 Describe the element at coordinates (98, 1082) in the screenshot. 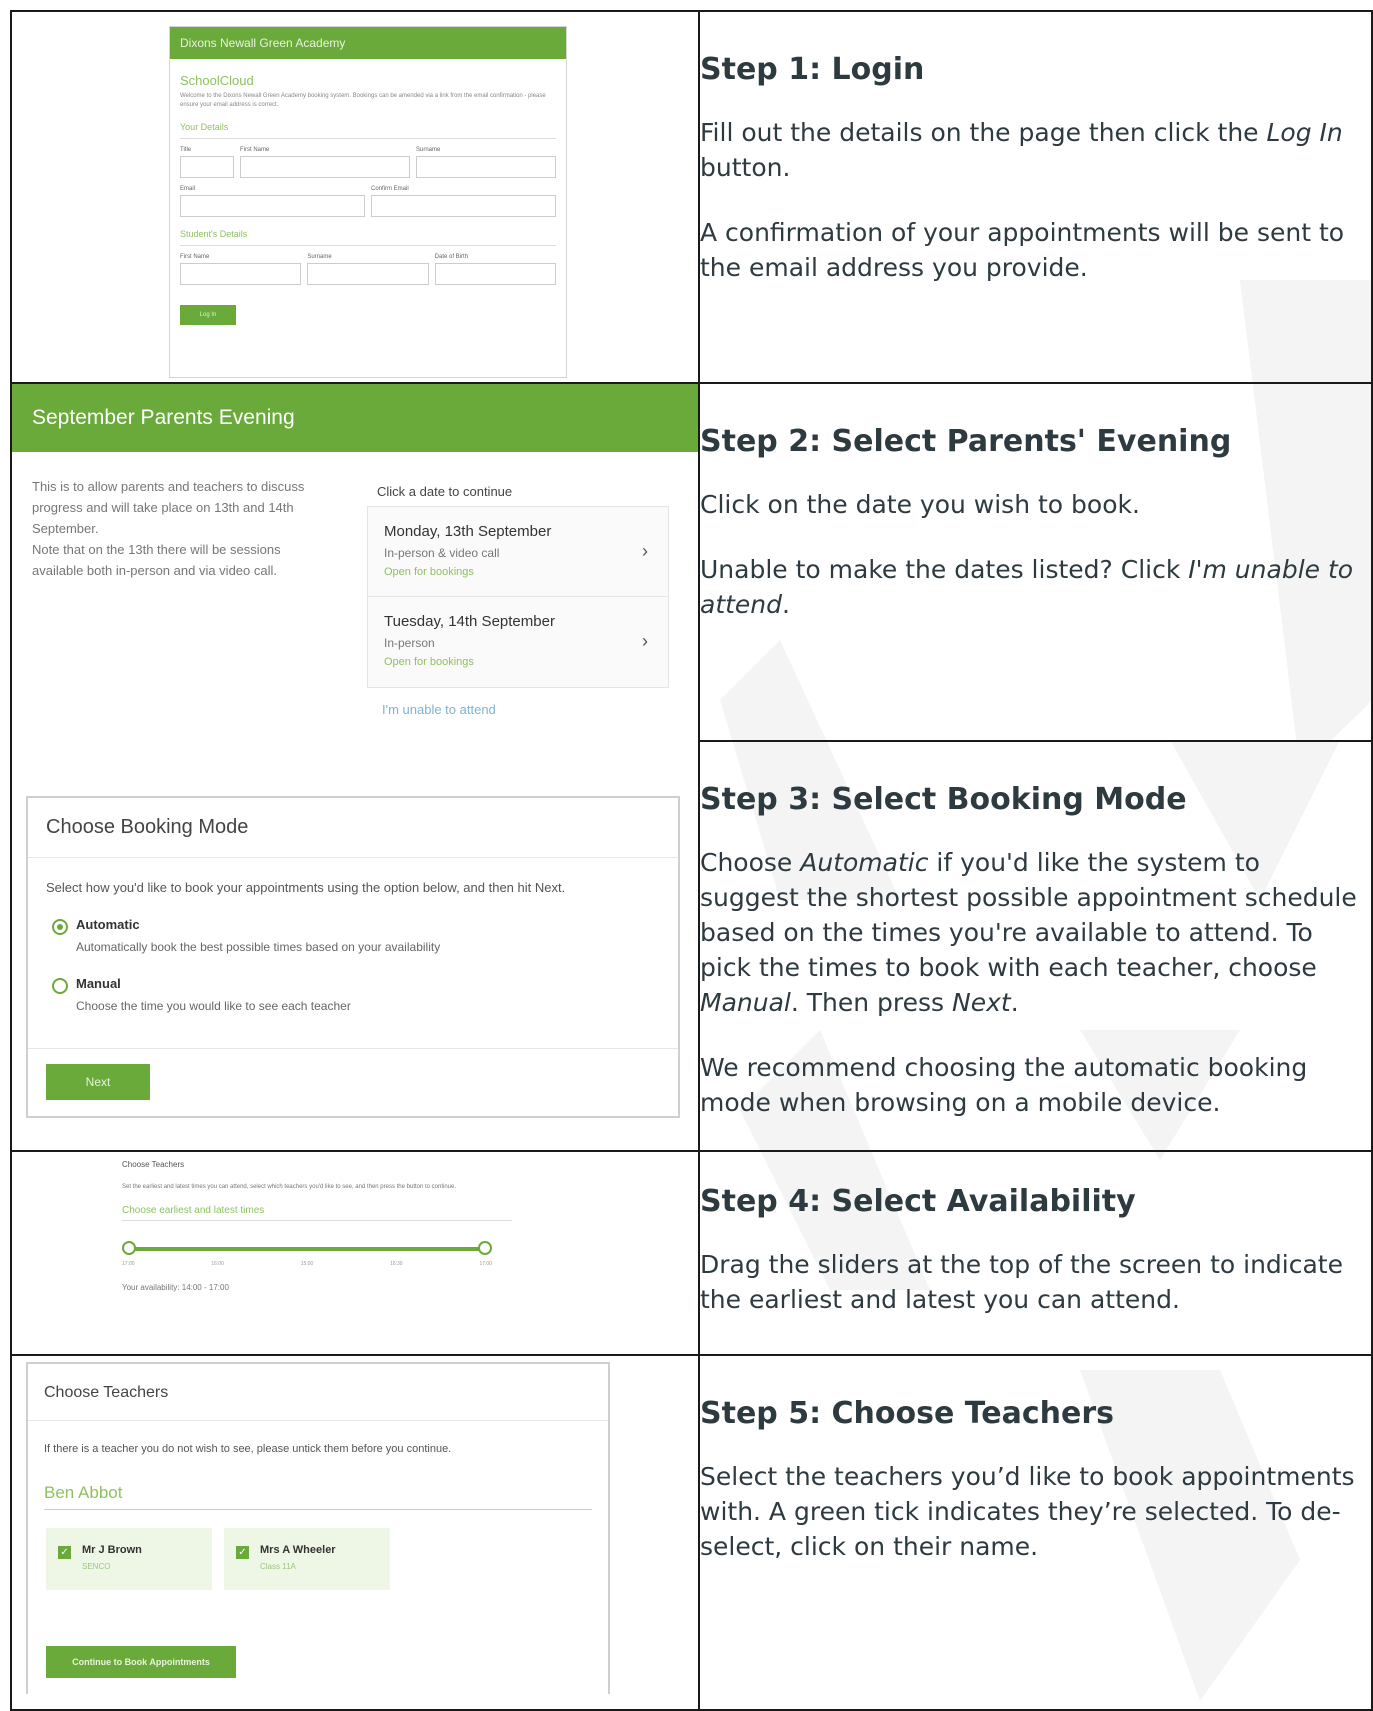

I see `next-button: Next` at that location.